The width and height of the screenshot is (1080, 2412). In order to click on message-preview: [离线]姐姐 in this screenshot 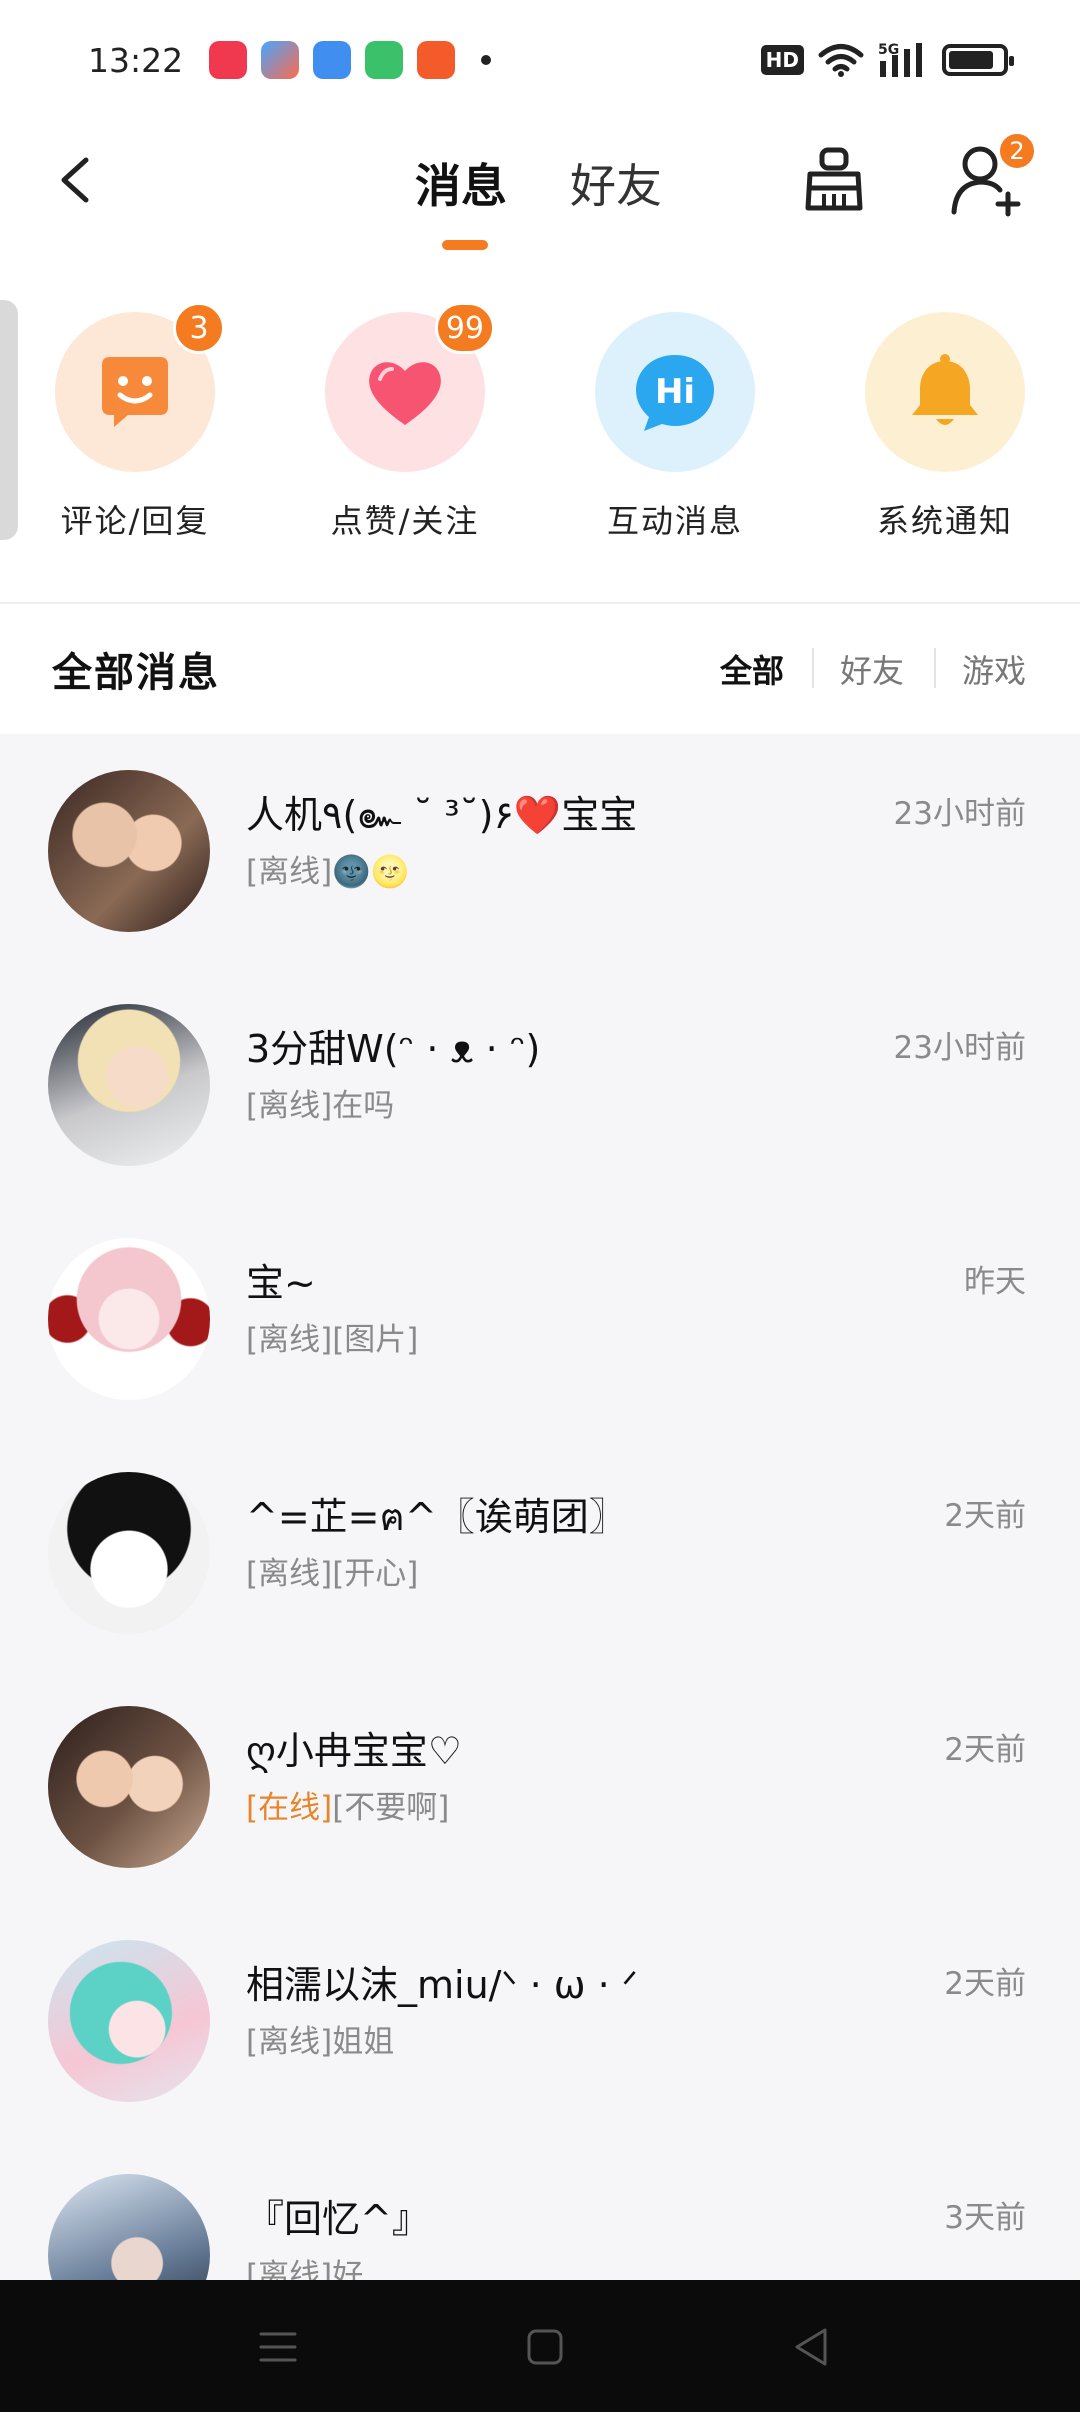, I will do `click(320, 2038)`.